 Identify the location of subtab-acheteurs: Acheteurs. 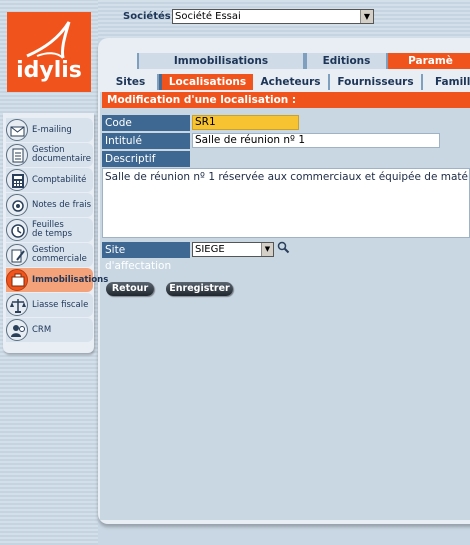
(291, 82).